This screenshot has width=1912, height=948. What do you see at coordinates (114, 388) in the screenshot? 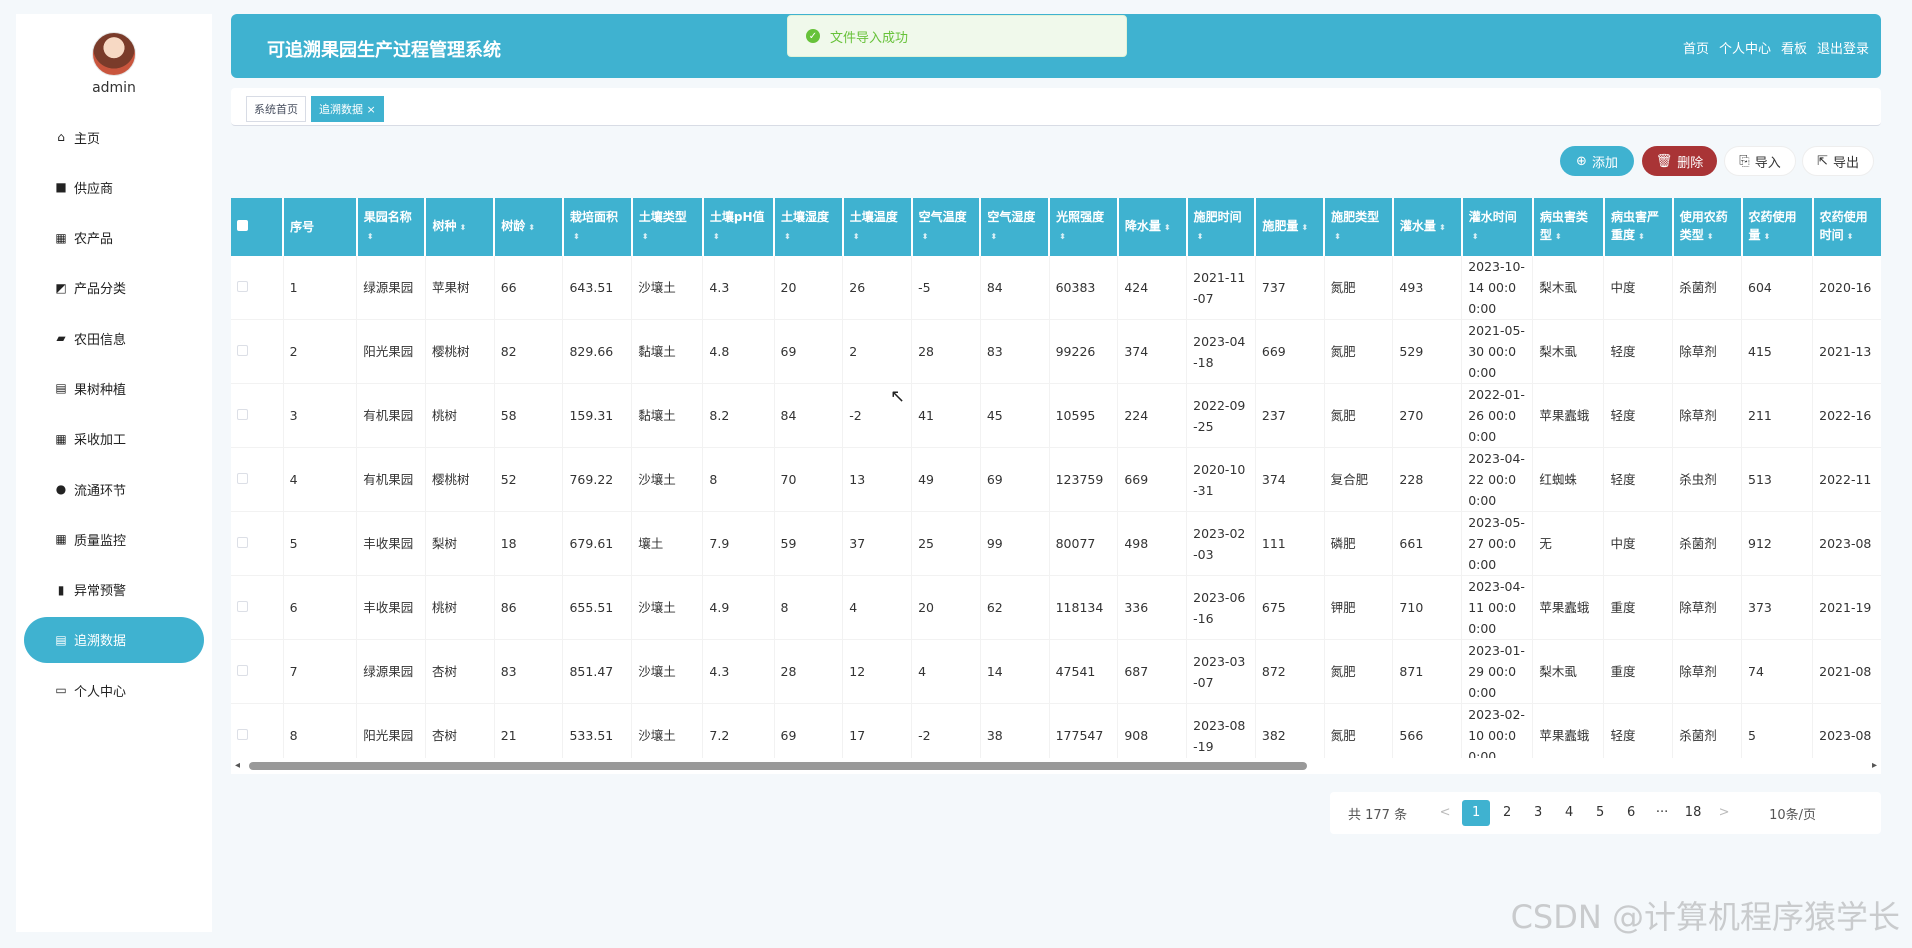
I see `sidebar-item-5: ▤ 果树种植` at bounding box center [114, 388].